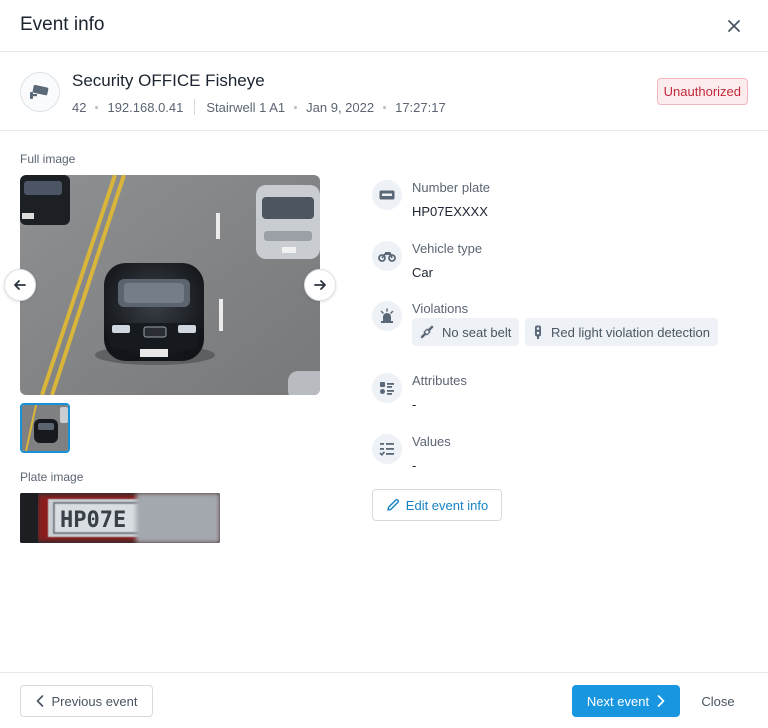  I want to click on number-plate-label: Number plate, so click(451, 187).